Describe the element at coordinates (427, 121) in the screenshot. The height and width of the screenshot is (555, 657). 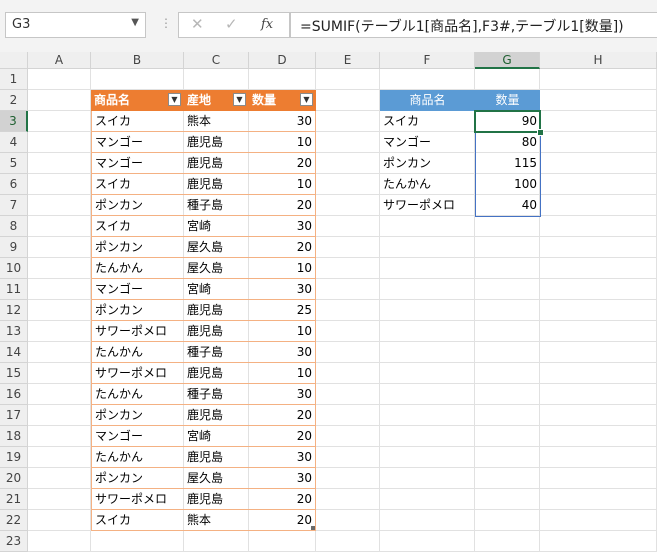
I see `summary-product-cell: スイカ` at that location.